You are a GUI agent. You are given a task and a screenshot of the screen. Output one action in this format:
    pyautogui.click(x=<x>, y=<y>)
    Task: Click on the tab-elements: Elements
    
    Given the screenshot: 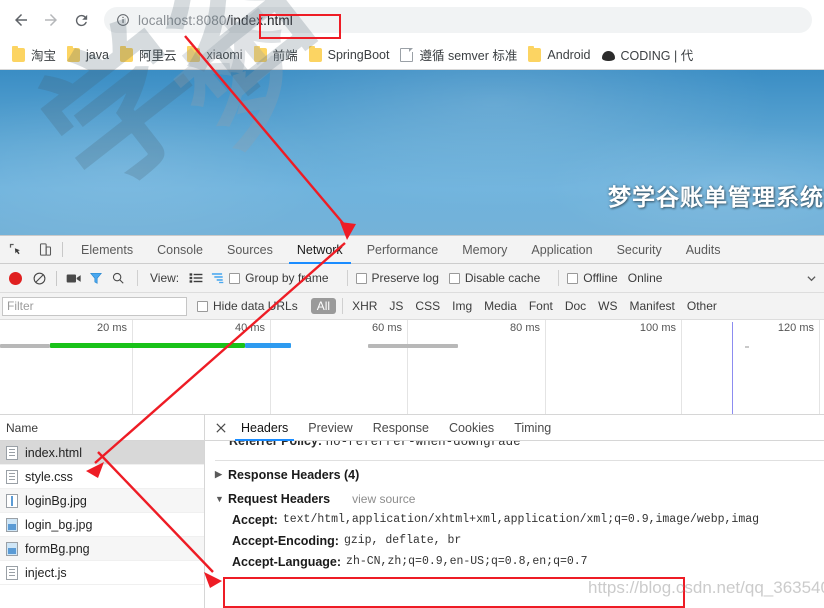 What is the action you would take?
    pyautogui.click(x=107, y=250)
    